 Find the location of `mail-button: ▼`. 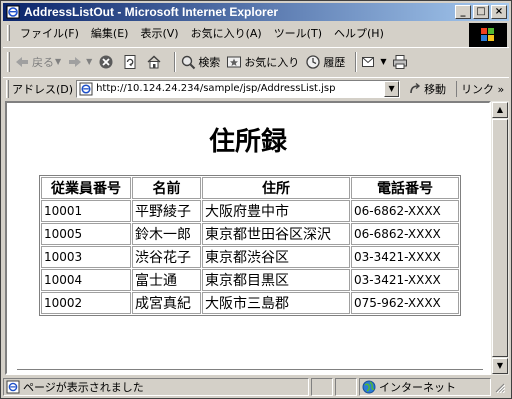

mail-button: ▼ is located at coordinates (373, 62).